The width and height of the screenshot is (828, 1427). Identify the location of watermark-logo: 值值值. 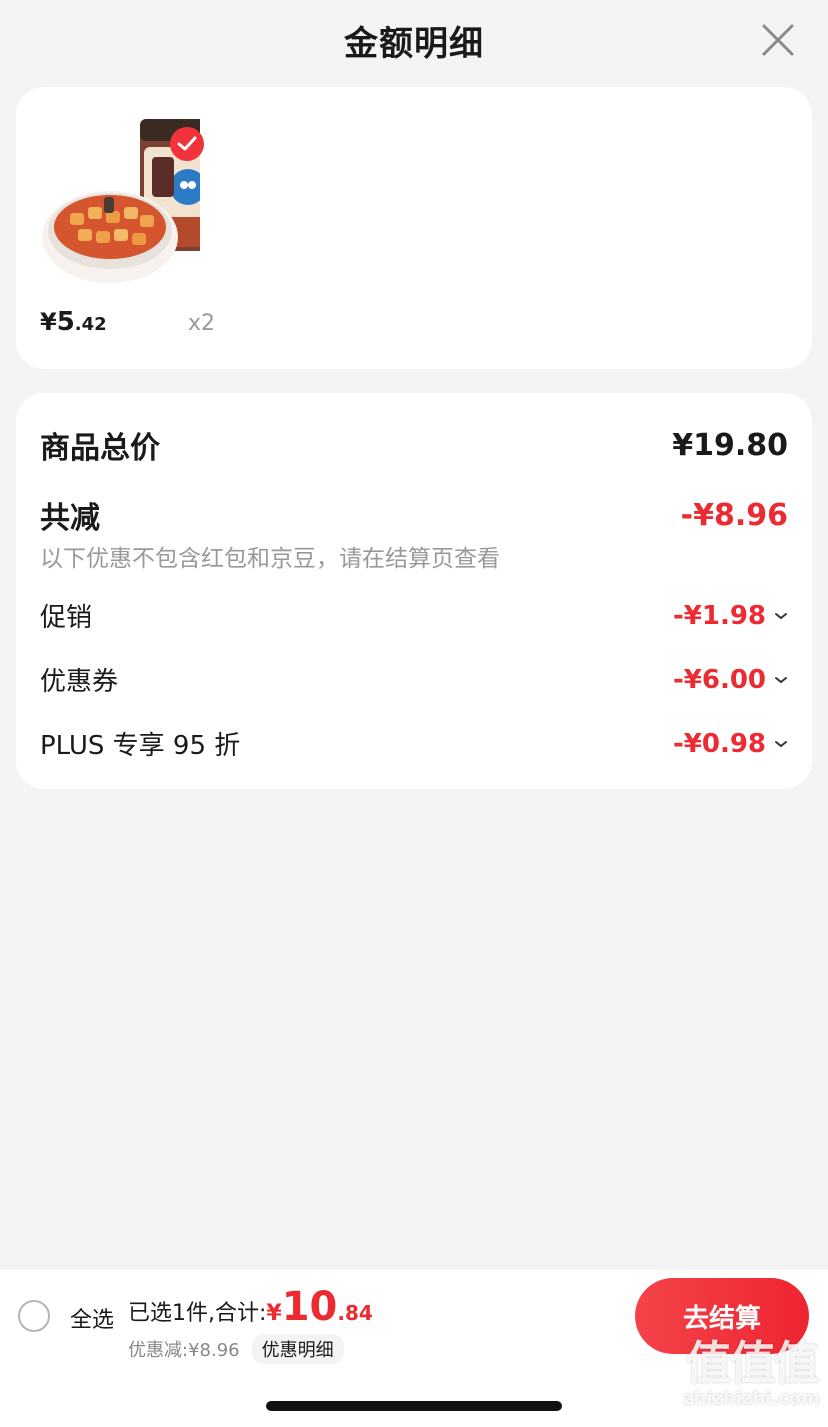
(752, 1363).